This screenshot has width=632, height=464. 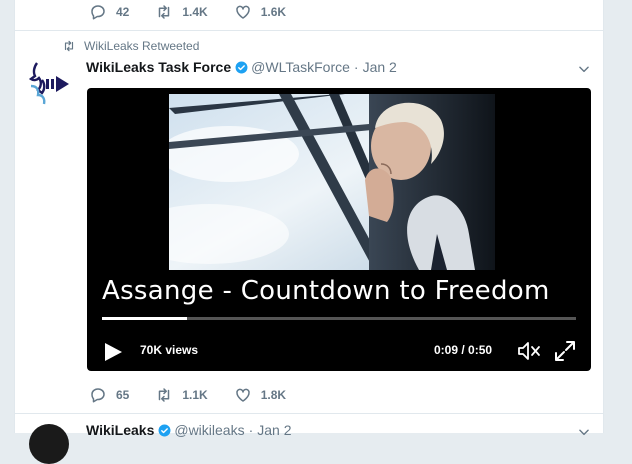 What do you see at coordinates (339, 318) in the screenshot?
I see `video-progress-bar` at bounding box center [339, 318].